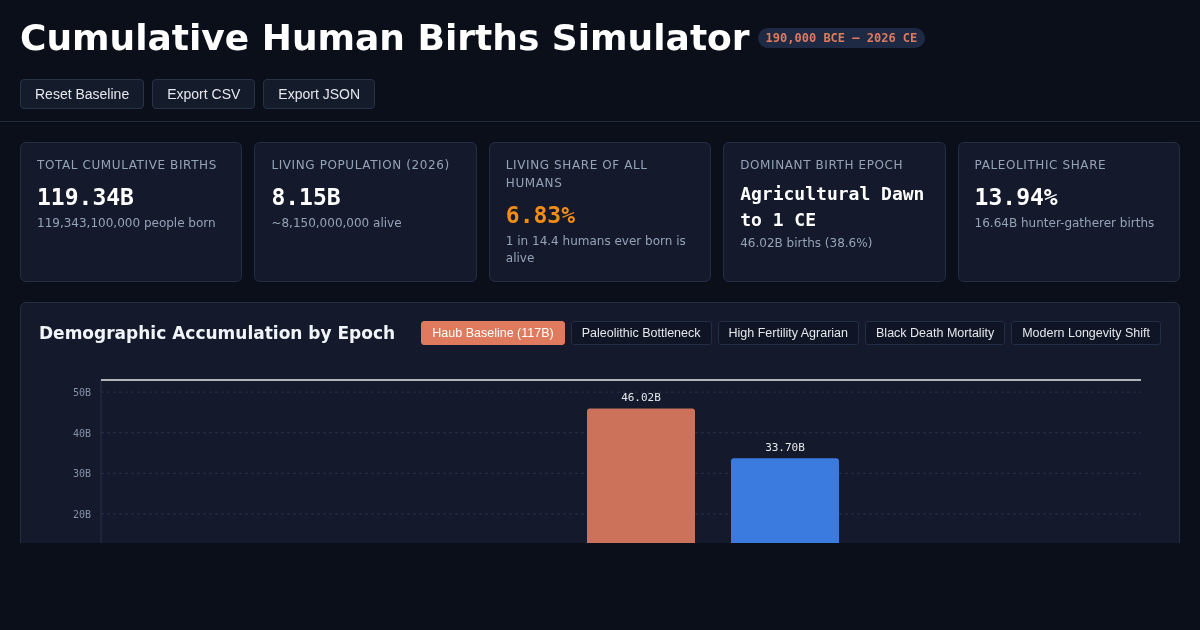  What do you see at coordinates (641, 333) in the screenshot?
I see `scenario-tab: Paleolithic Bottleneck` at bounding box center [641, 333].